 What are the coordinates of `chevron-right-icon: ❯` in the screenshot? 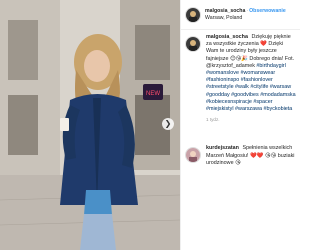 It's located at (168, 123).